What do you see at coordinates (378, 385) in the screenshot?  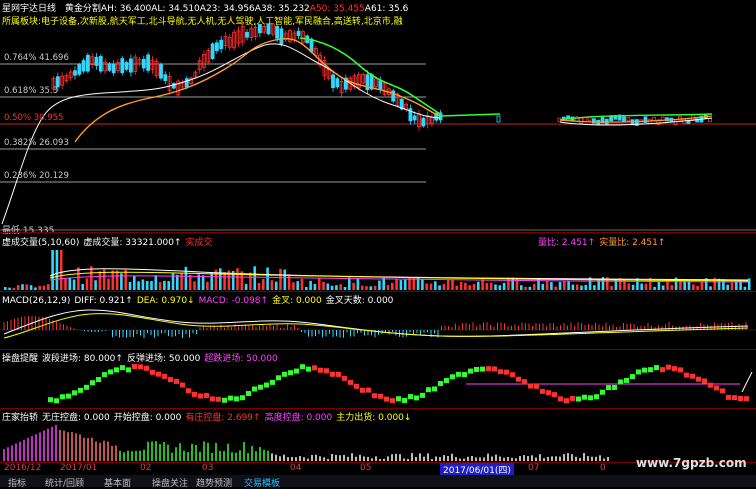 I see `operation-chart` at bounding box center [378, 385].